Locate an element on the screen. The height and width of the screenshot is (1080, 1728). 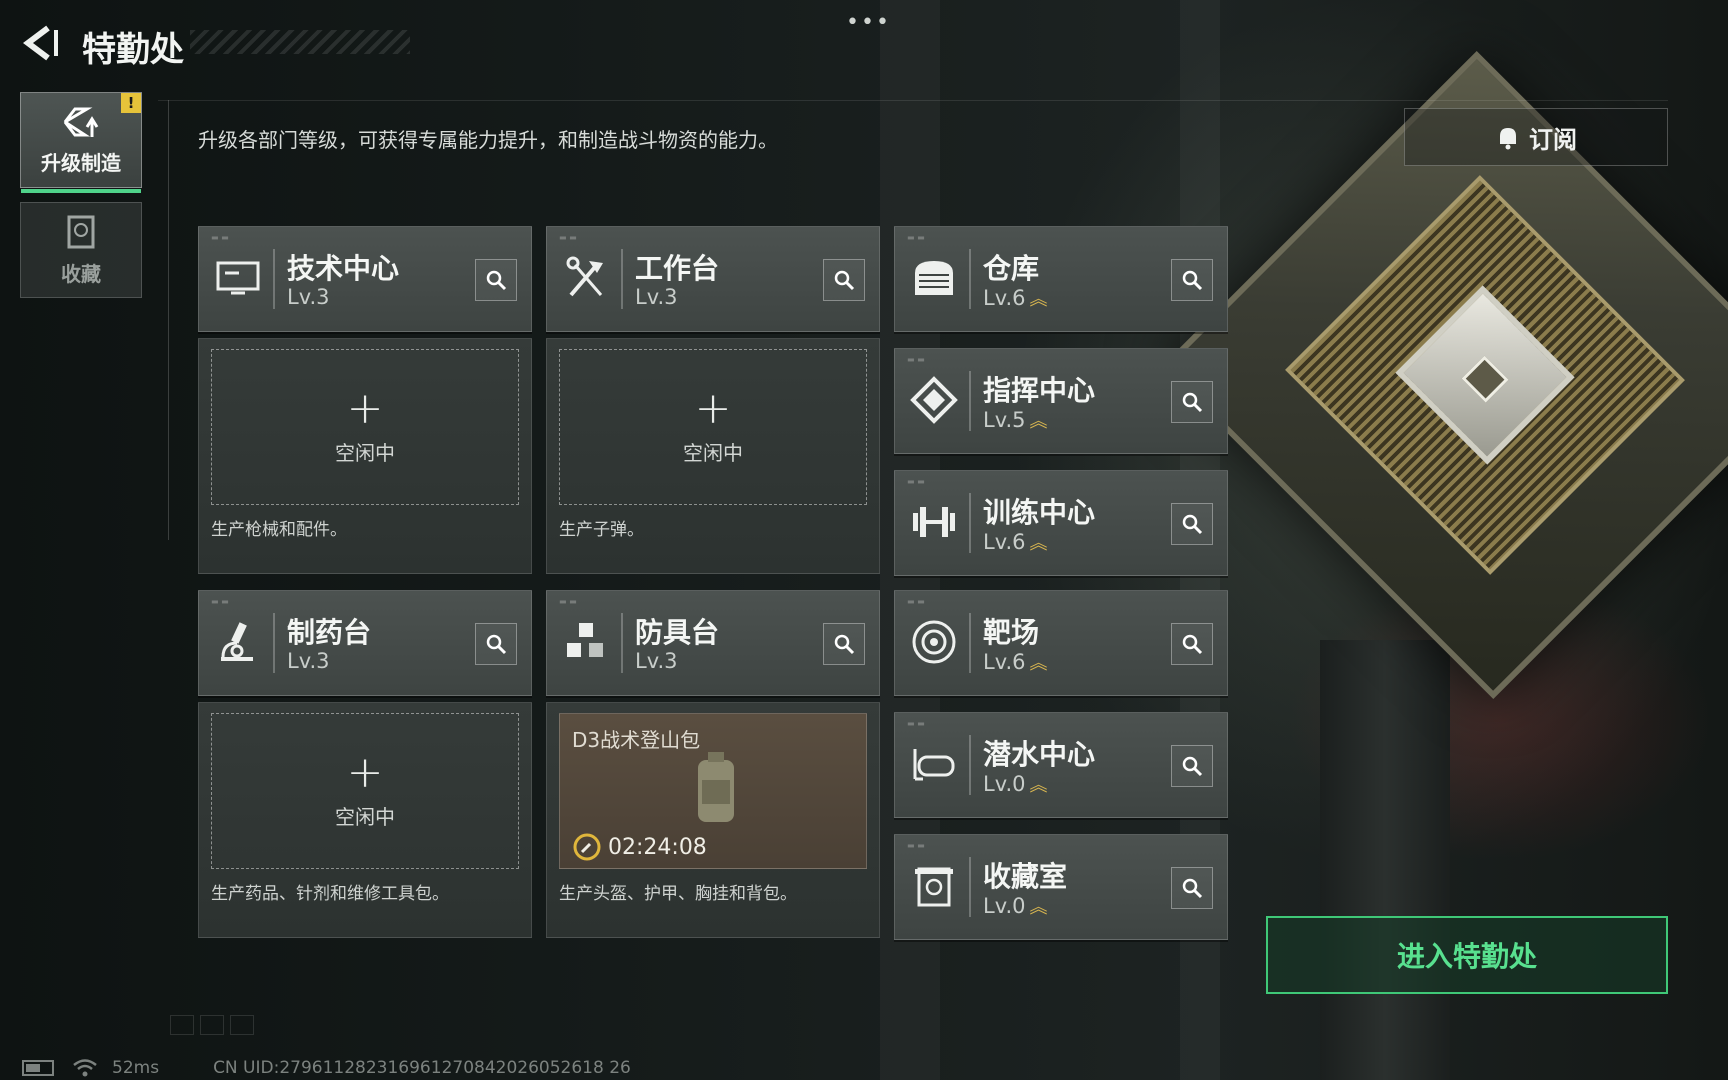
workshop-tech-center: ▬ ▬ 技术中心 Lv.3 is located at coordinates (365, 279).